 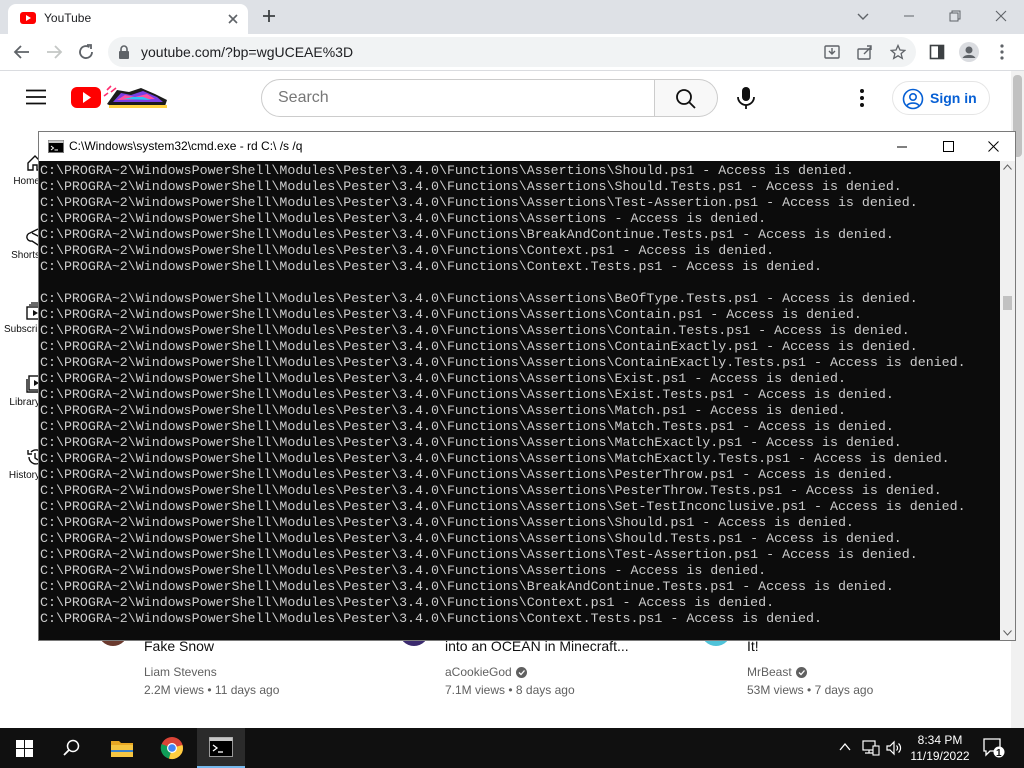 What do you see at coordinates (940, 748) in the screenshot?
I see `system-clock: 8:34 PM 11/19/2022` at bounding box center [940, 748].